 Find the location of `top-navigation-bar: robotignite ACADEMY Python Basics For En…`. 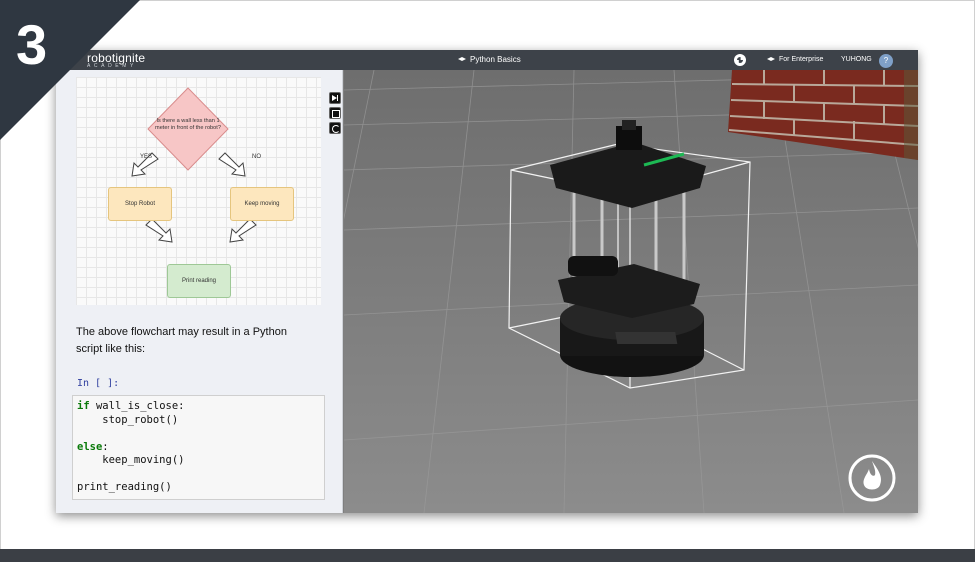

top-navigation-bar: robotignite ACADEMY Python Basics For En… is located at coordinates (487, 60).